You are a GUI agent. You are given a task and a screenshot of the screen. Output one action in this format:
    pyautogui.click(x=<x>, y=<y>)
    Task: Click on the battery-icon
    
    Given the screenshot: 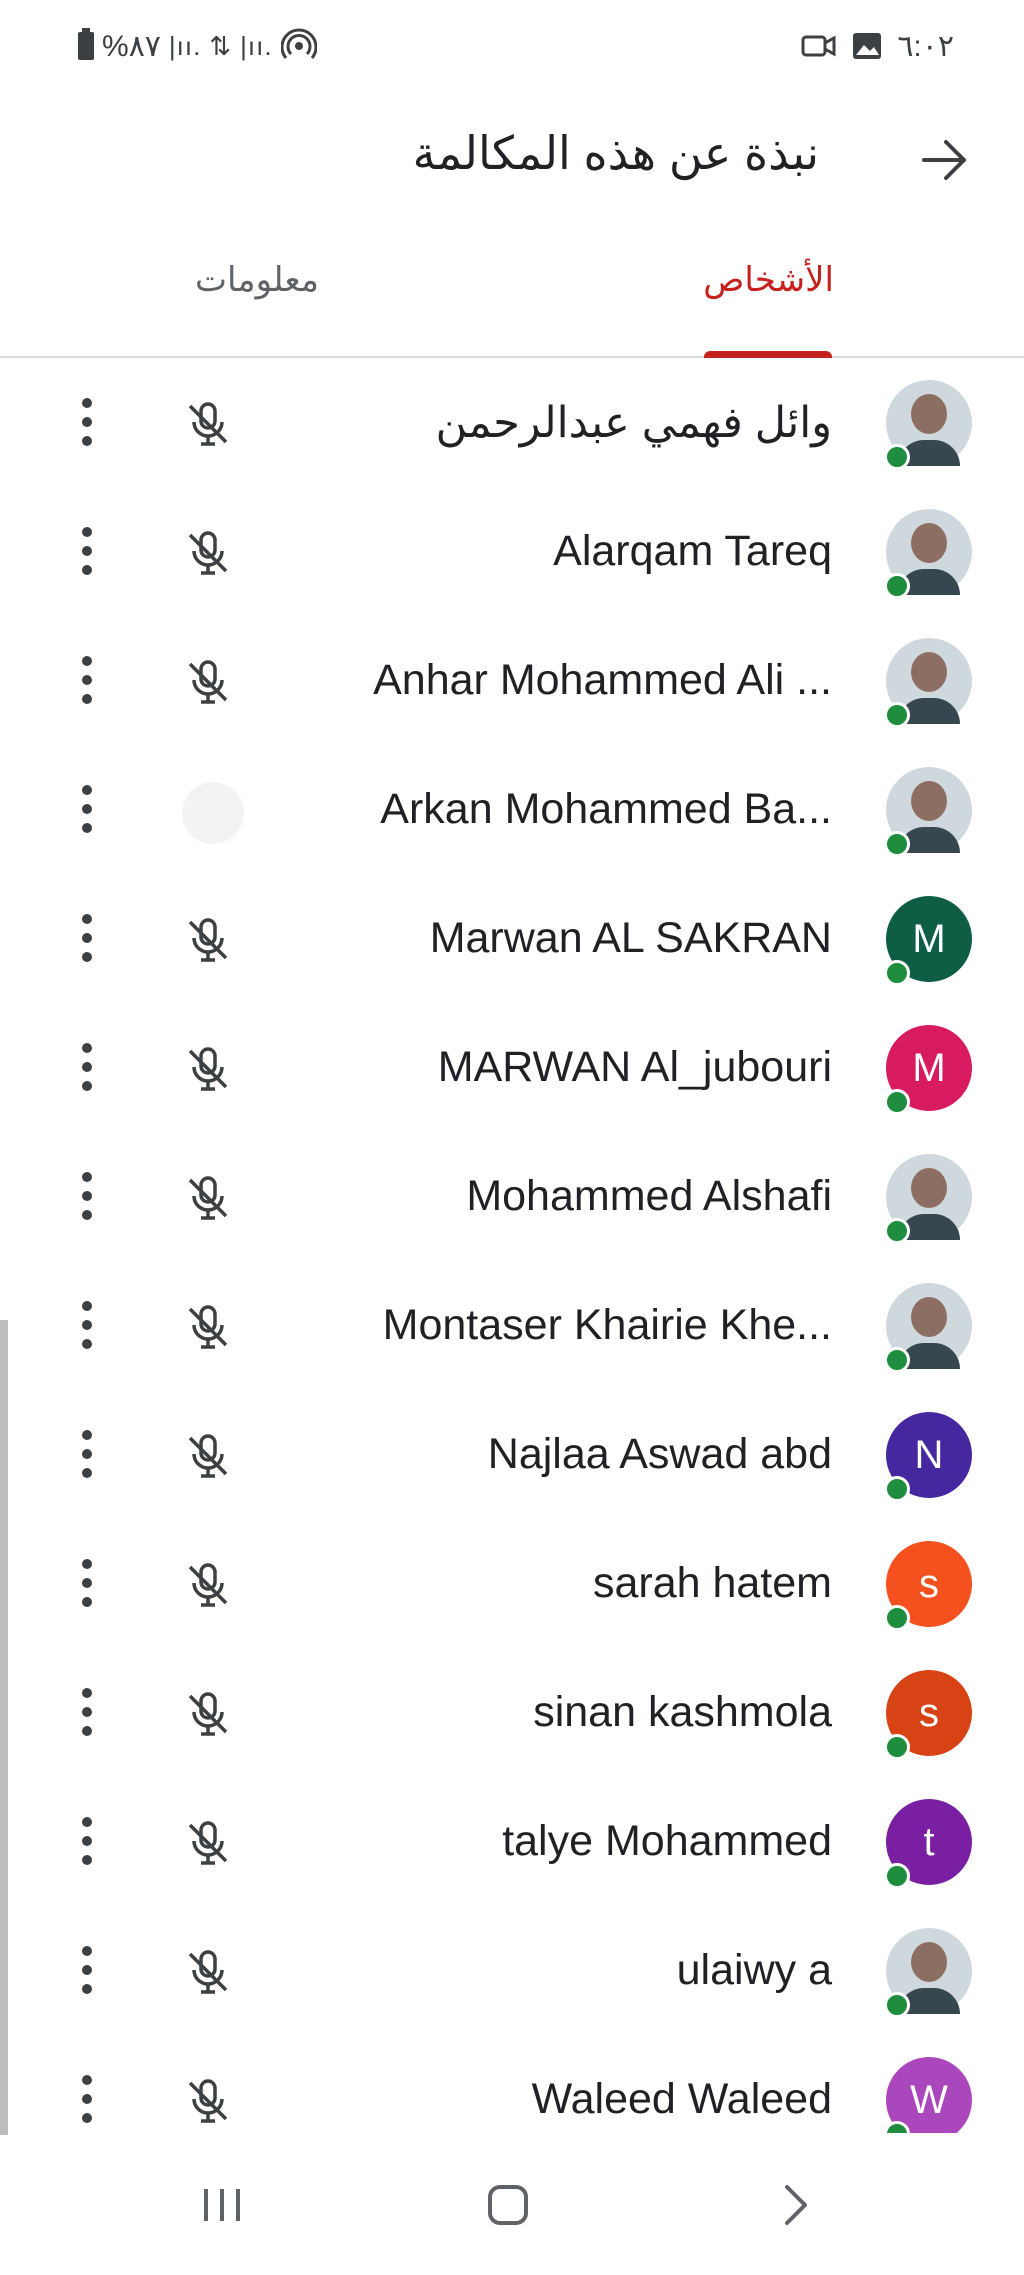 What is the action you would take?
    pyautogui.click(x=86, y=44)
    